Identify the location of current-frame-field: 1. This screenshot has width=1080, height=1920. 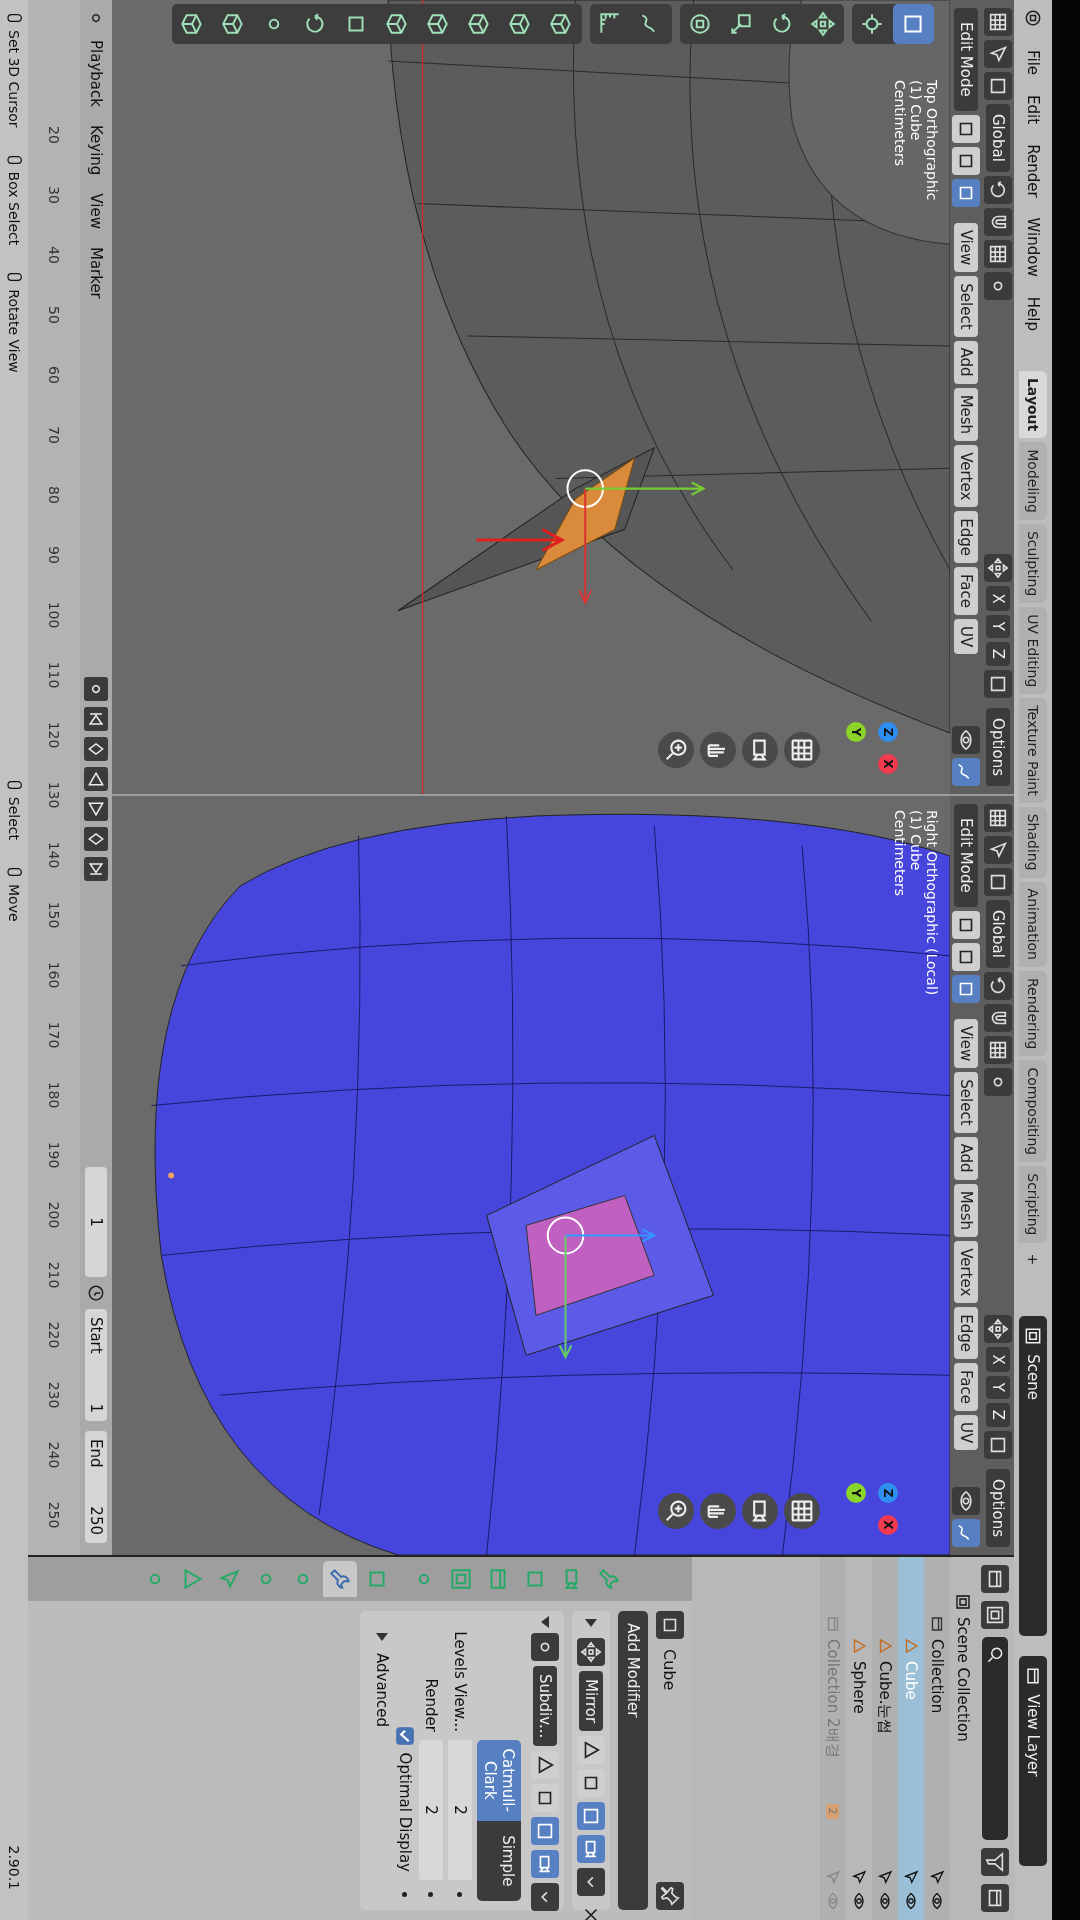
(96, 1222).